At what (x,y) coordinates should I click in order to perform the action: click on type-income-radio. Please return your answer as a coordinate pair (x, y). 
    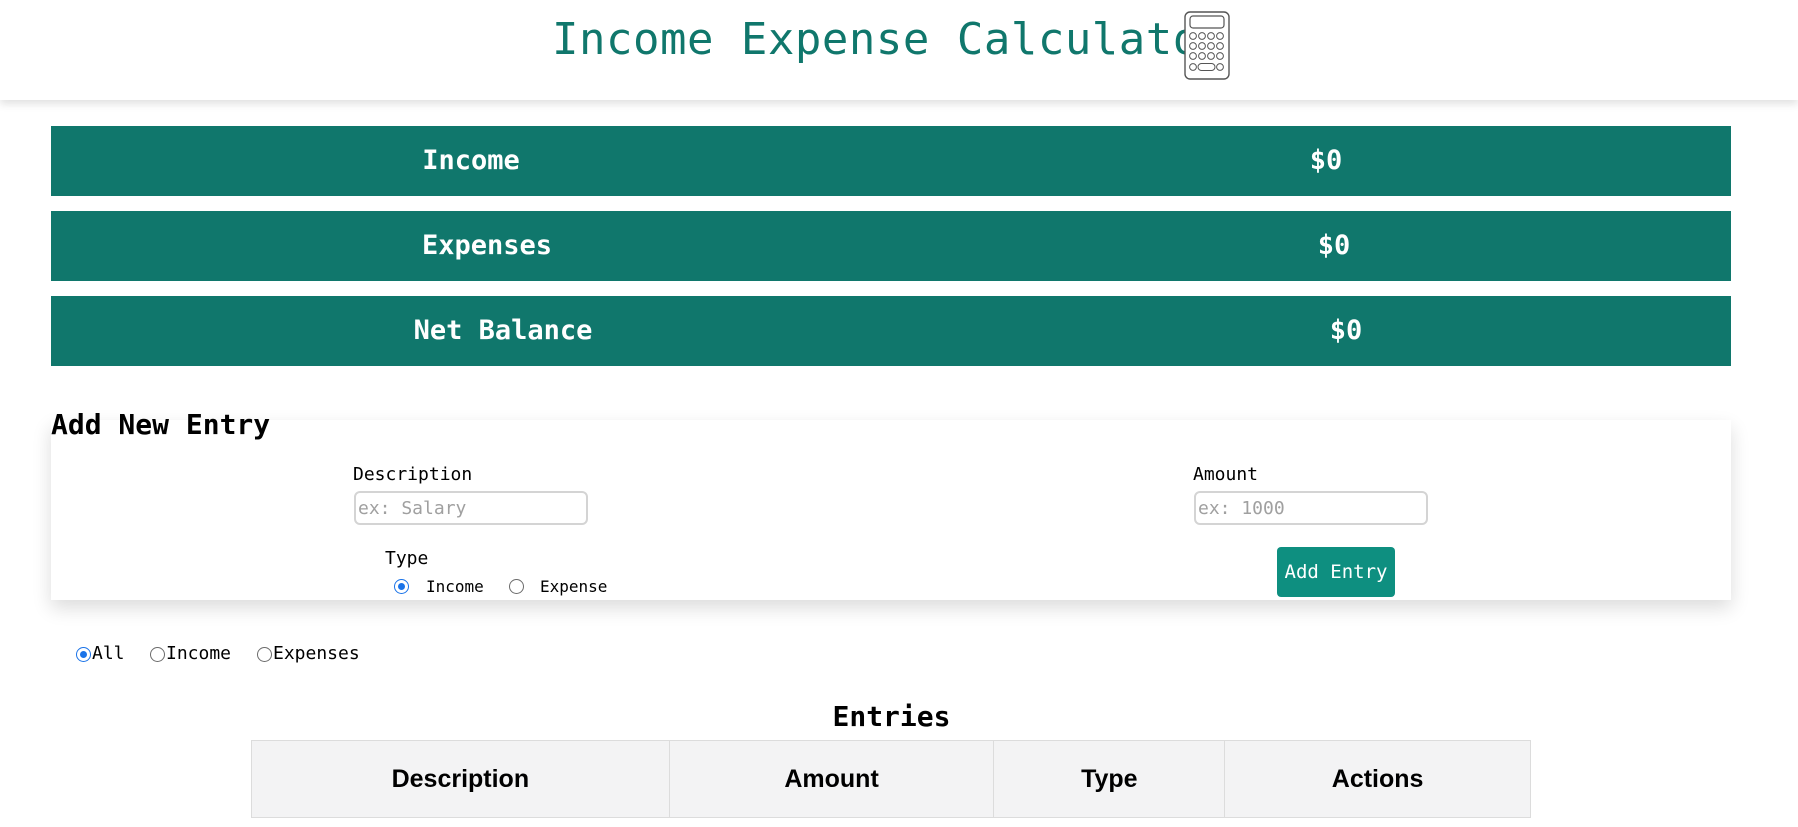
    Looking at the image, I should click on (401, 586).